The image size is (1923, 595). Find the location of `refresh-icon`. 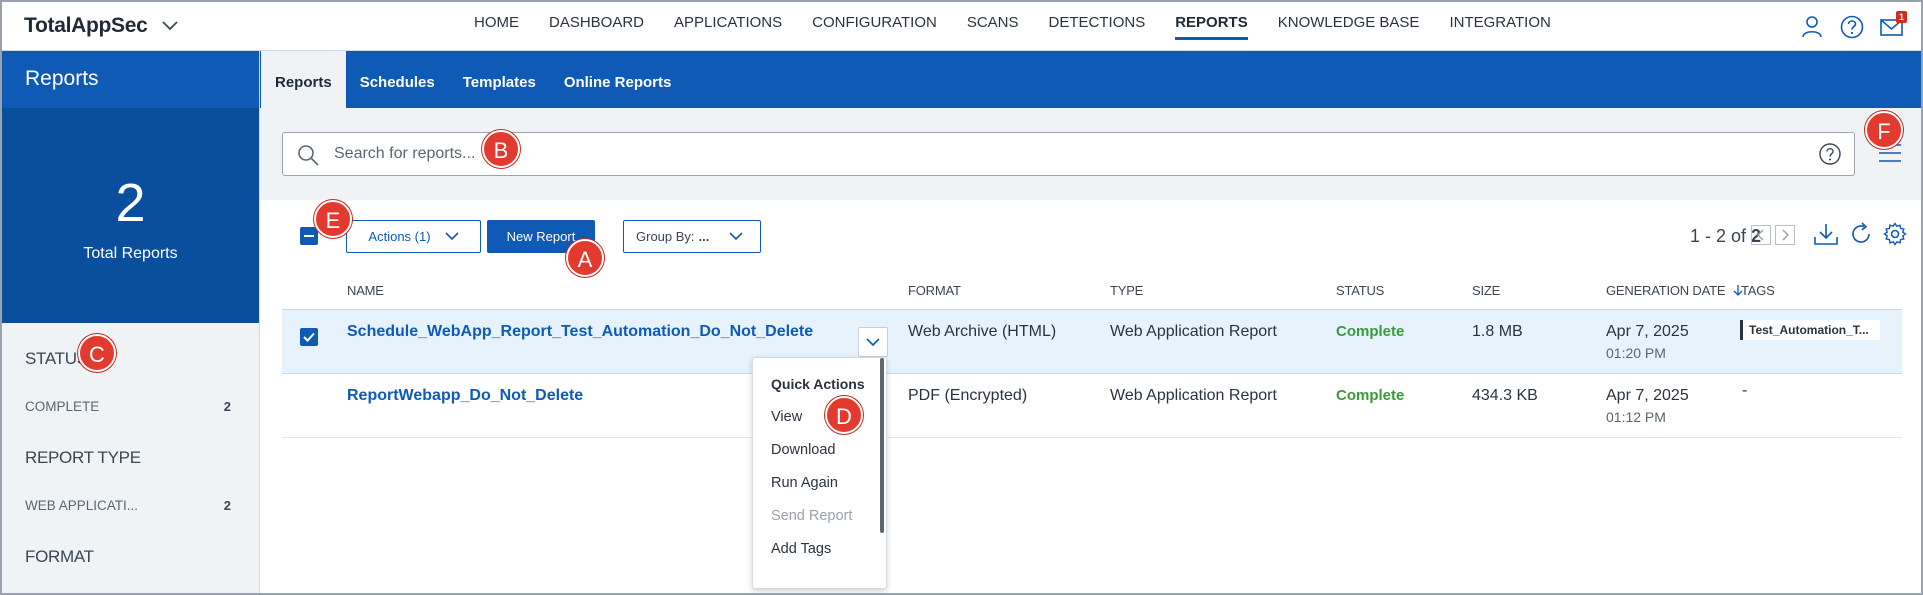

refresh-icon is located at coordinates (1861, 236).